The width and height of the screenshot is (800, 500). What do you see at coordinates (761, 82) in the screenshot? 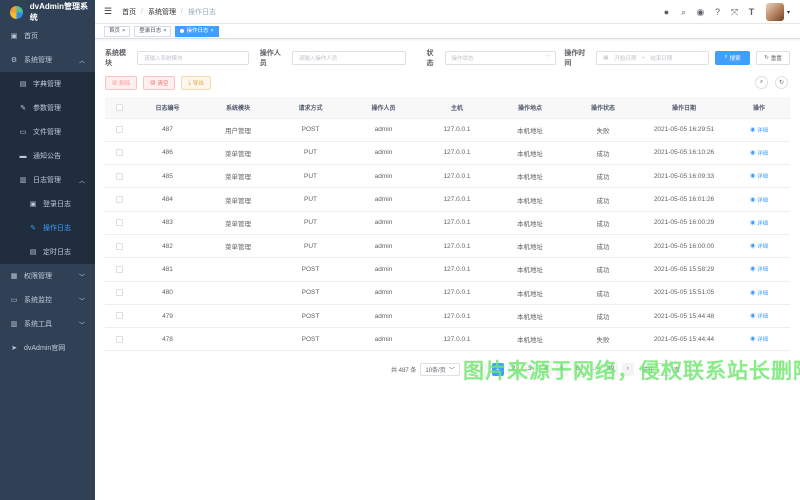
I see `toggle-search-button: ⌕` at bounding box center [761, 82].